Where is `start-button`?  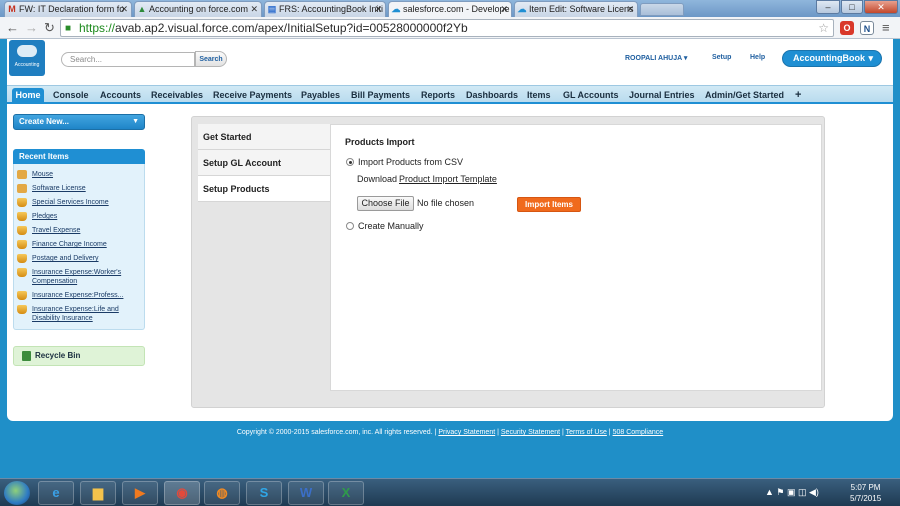
start-button is located at coordinates (17, 493).